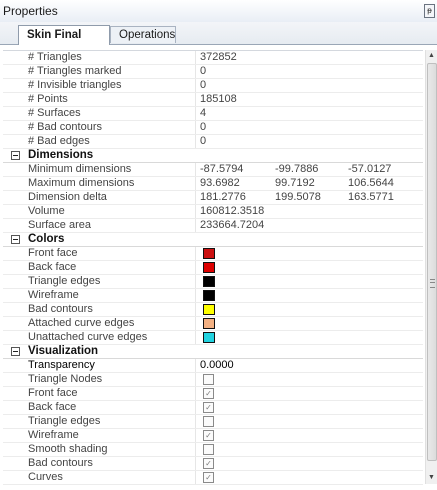  What do you see at coordinates (45, 477) in the screenshot?
I see `property-label: Curves` at bounding box center [45, 477].